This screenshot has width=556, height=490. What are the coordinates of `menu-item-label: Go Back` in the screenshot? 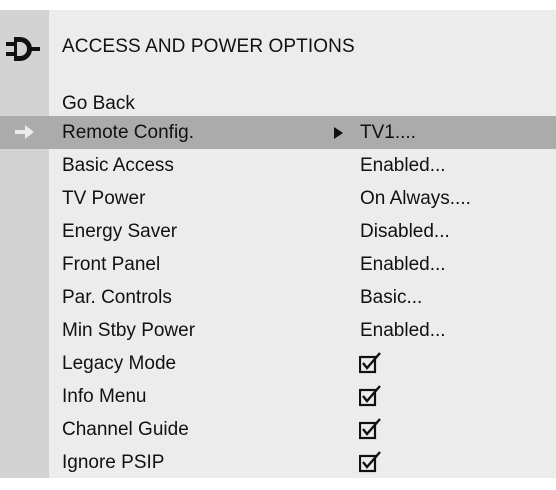 It's located at (98, 103).